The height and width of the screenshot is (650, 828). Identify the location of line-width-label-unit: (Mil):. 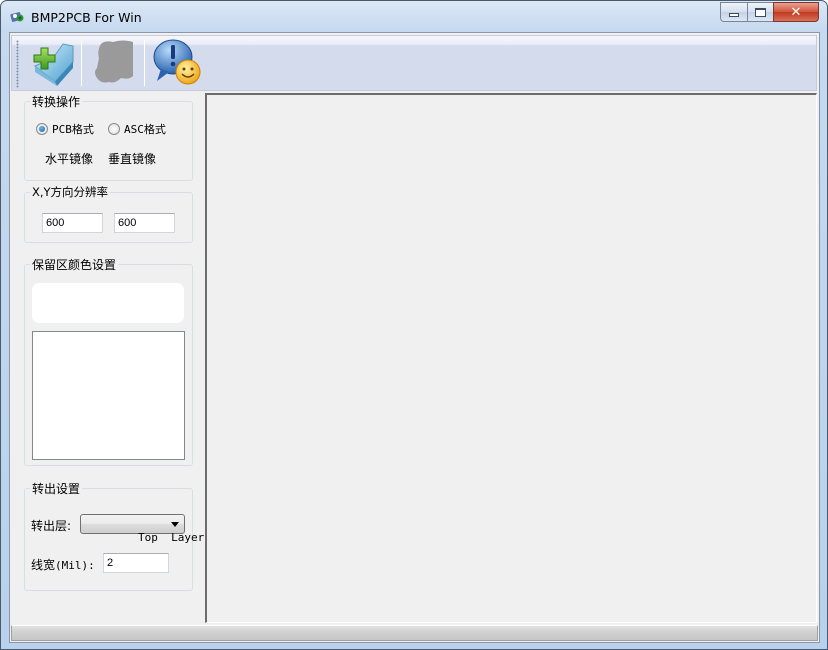
(75, 565).